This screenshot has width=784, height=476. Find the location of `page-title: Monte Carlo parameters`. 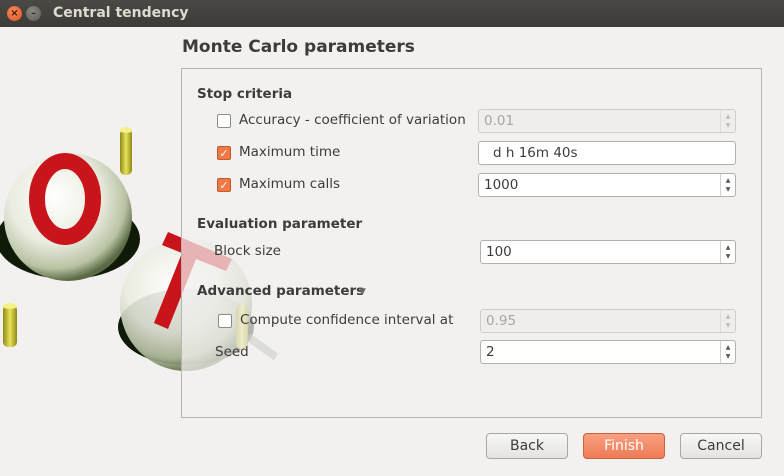

page-title: Monte Carlo parameters is located at coordinates (298, 47).